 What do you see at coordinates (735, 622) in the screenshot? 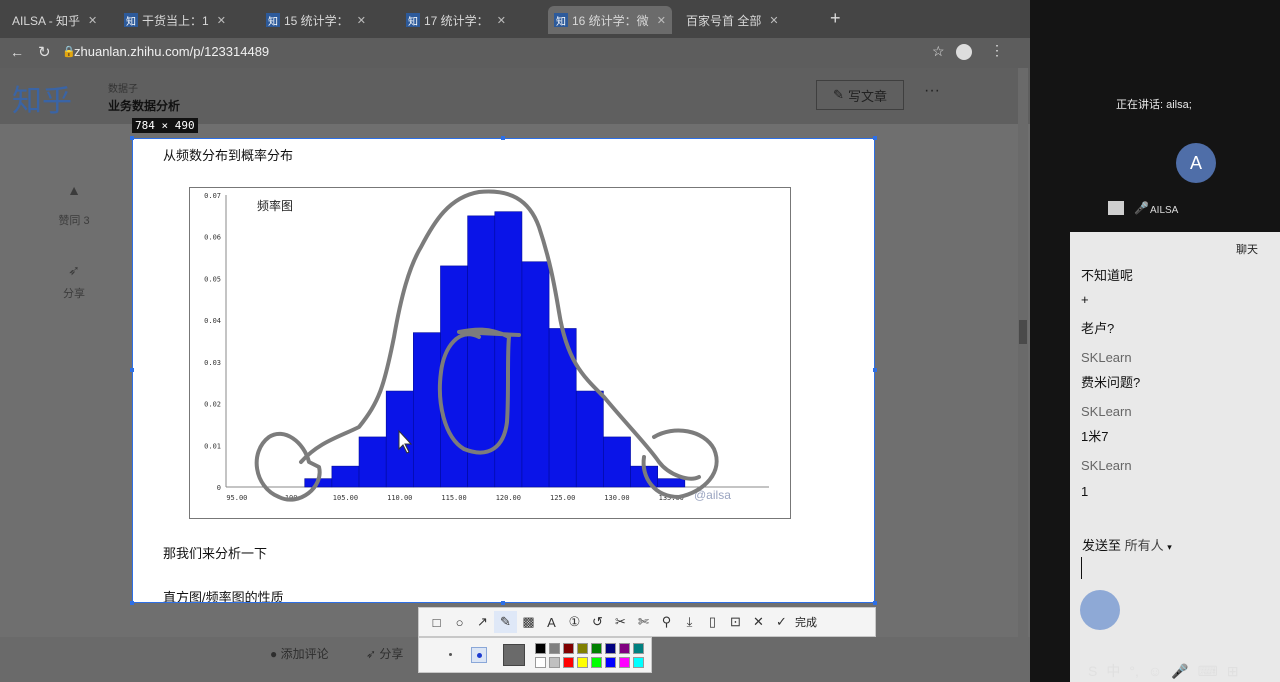
I see `save-icon: ⊡` at bounding box center [735, 622].